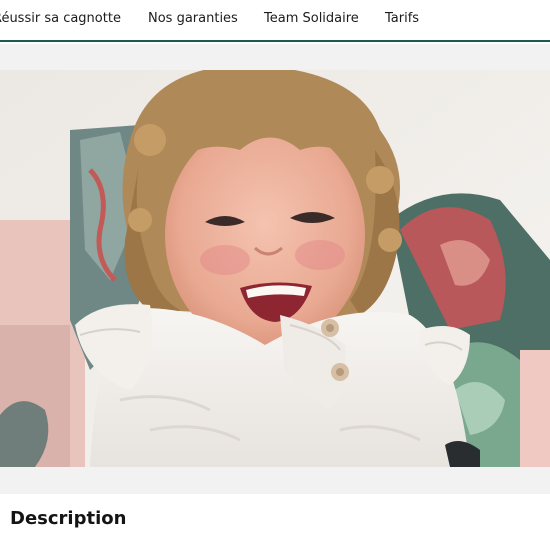  Describe the element at coordinates (193, 18) in the screenshot. I see `nav-link-nos-garanties: Nos garanties` at that location.